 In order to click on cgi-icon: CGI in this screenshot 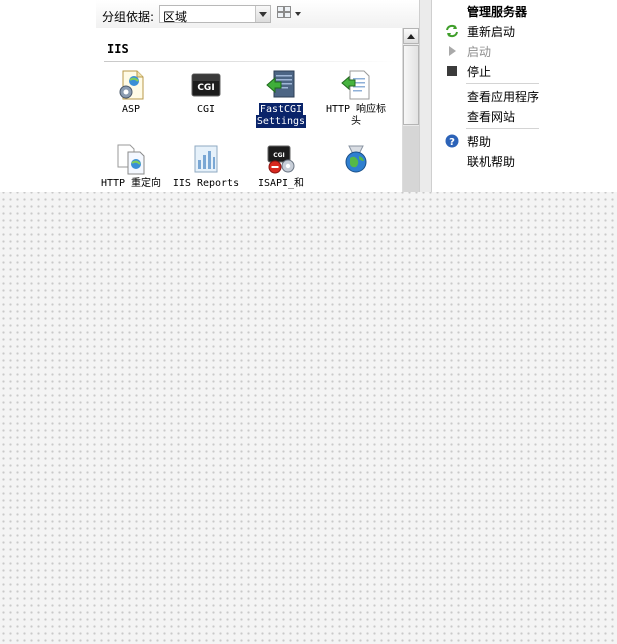, I will do `click(206, 85)`.